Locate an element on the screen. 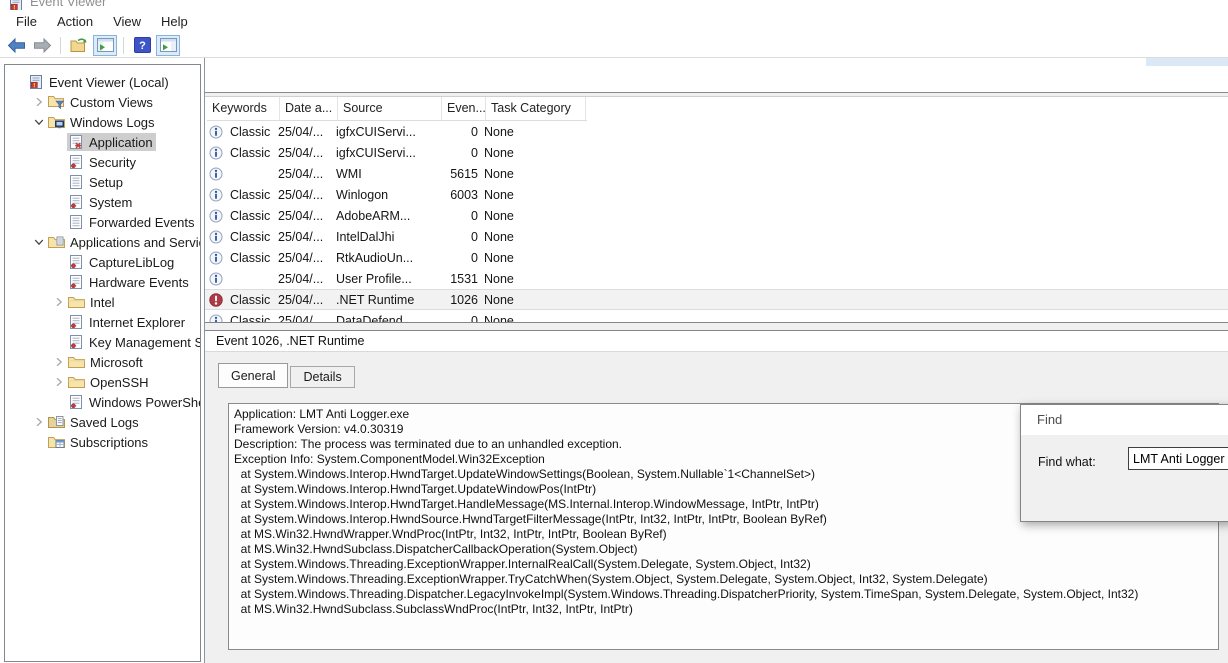  sidebar-item-event-viewer-local: Event Viewer (Local) is located at coordinates (102, 82).